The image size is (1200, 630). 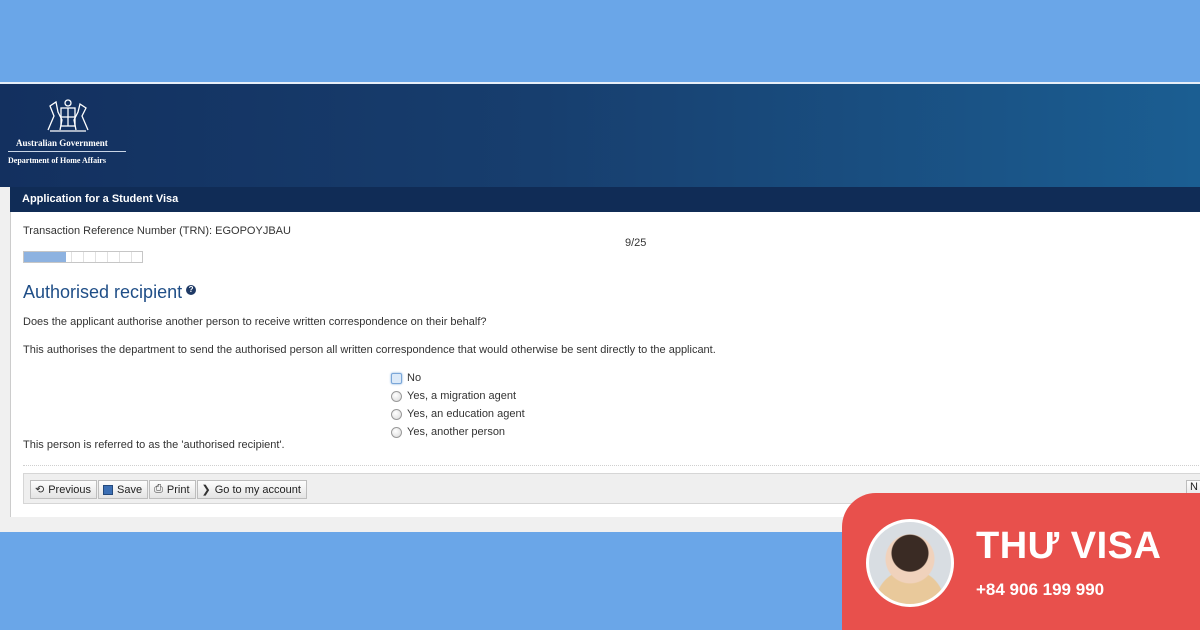 I want to click on radio-another-person, so click(x=396, y=432).